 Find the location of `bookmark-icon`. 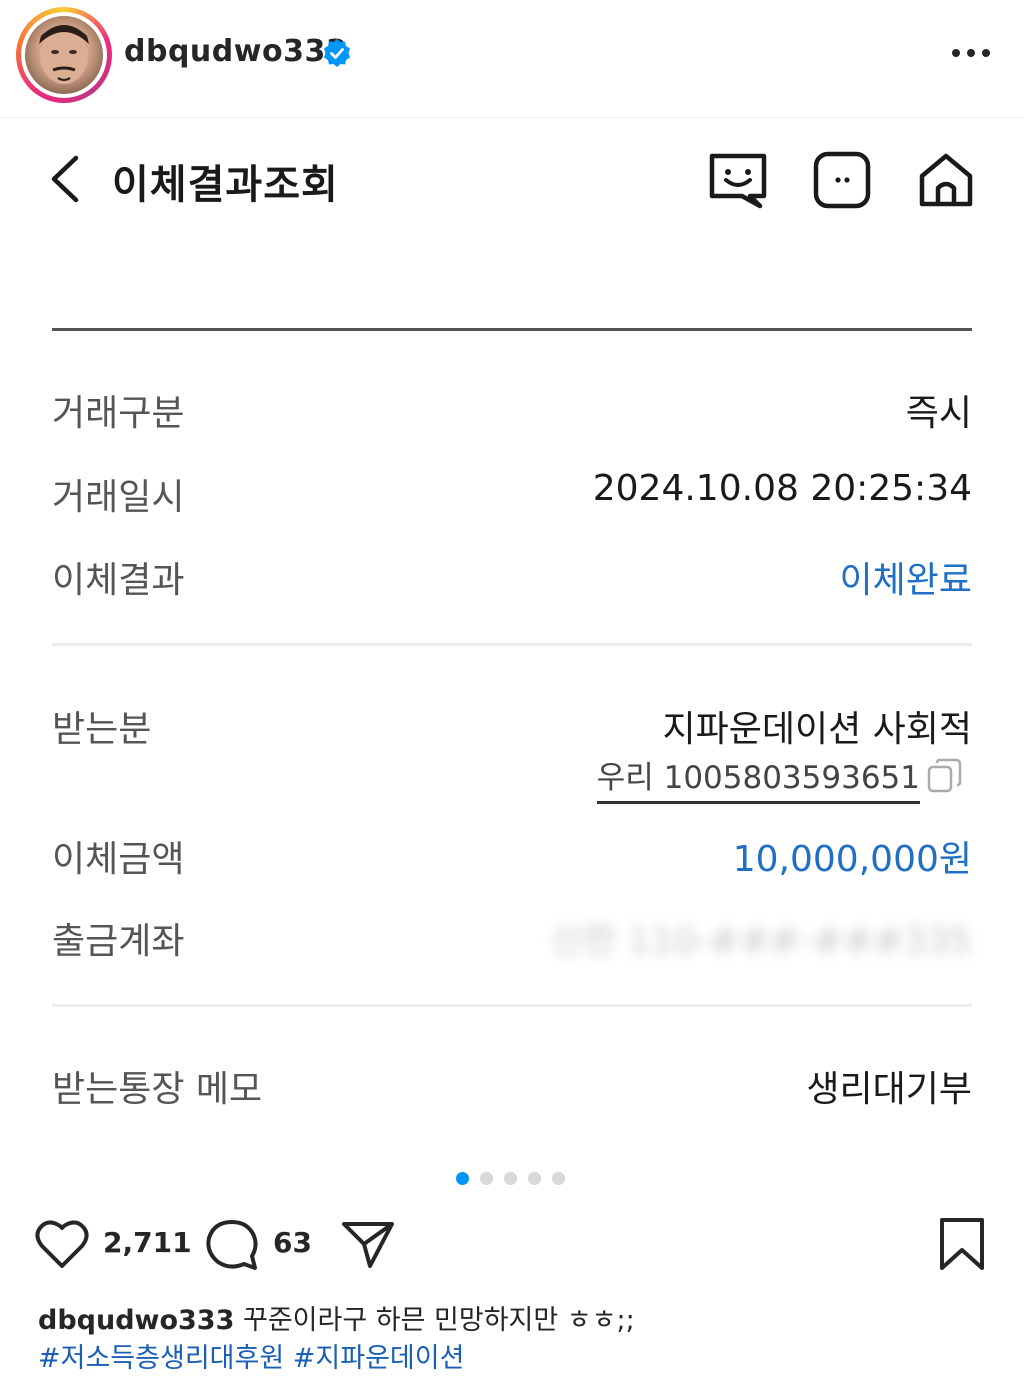

bookmark-icon is located at coordinates (962, 1244).